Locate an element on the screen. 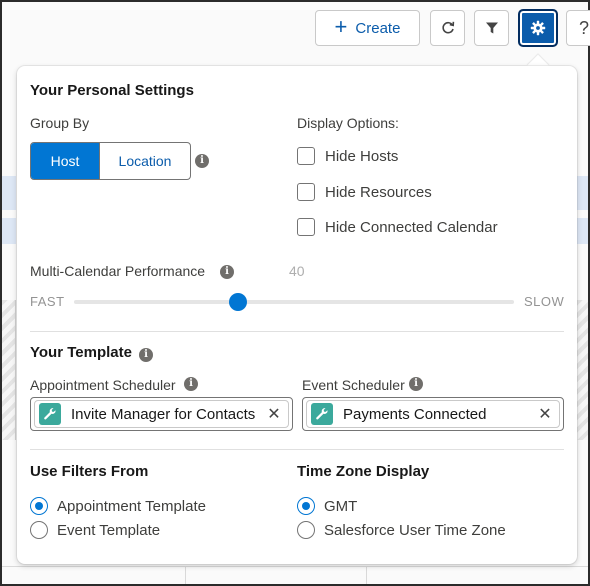 The image size is (590, 586). performance-info-icon: i is located at coordinates (227, 272).